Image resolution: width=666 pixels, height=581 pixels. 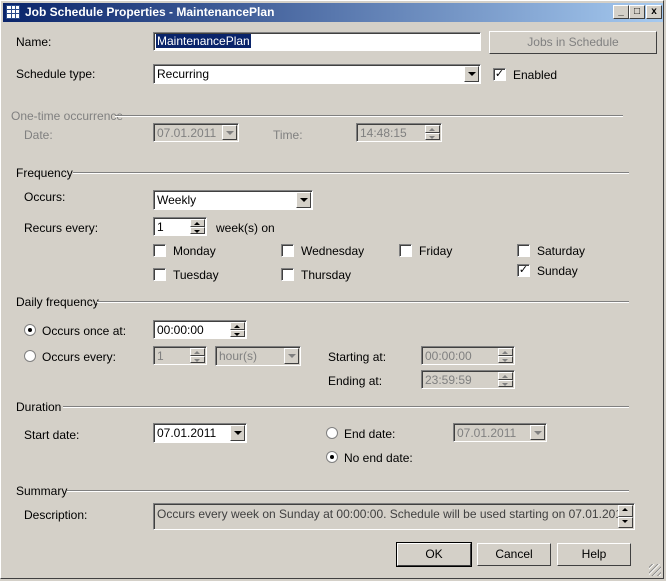 I want to click on schedule-grid-icon, so click(x=13, y=12).